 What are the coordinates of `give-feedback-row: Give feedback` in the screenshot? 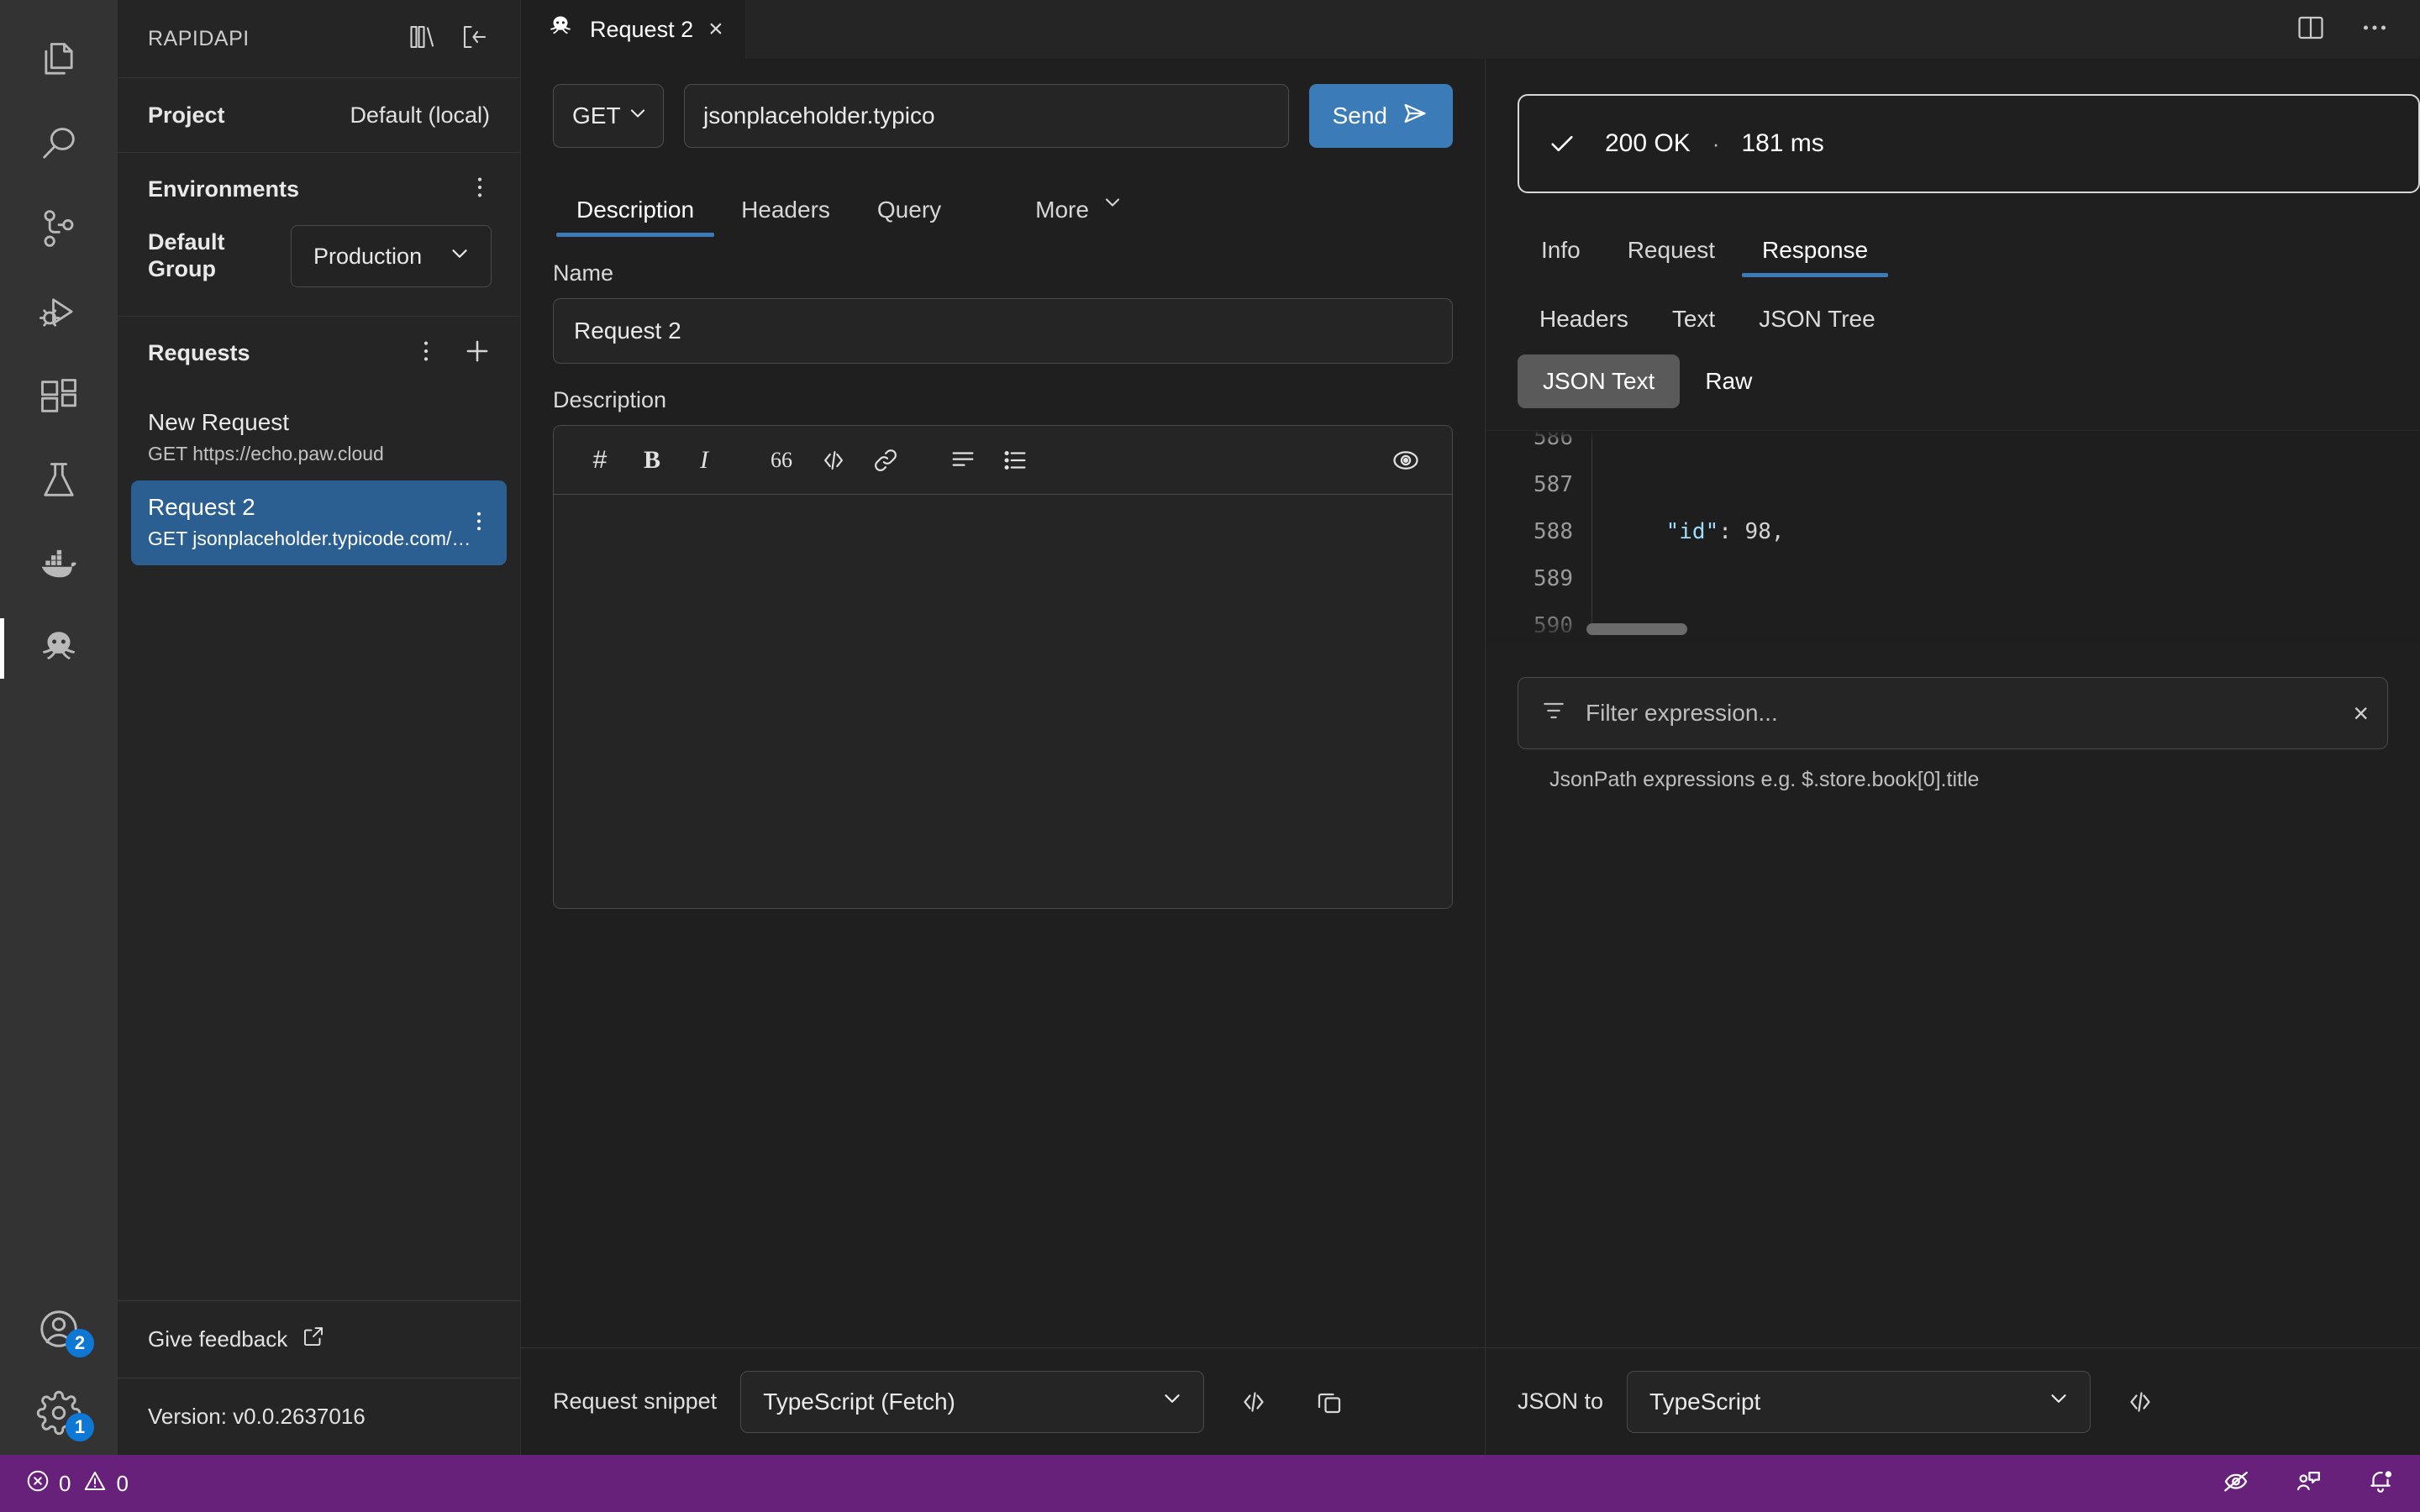 It's located at (319, 1339).